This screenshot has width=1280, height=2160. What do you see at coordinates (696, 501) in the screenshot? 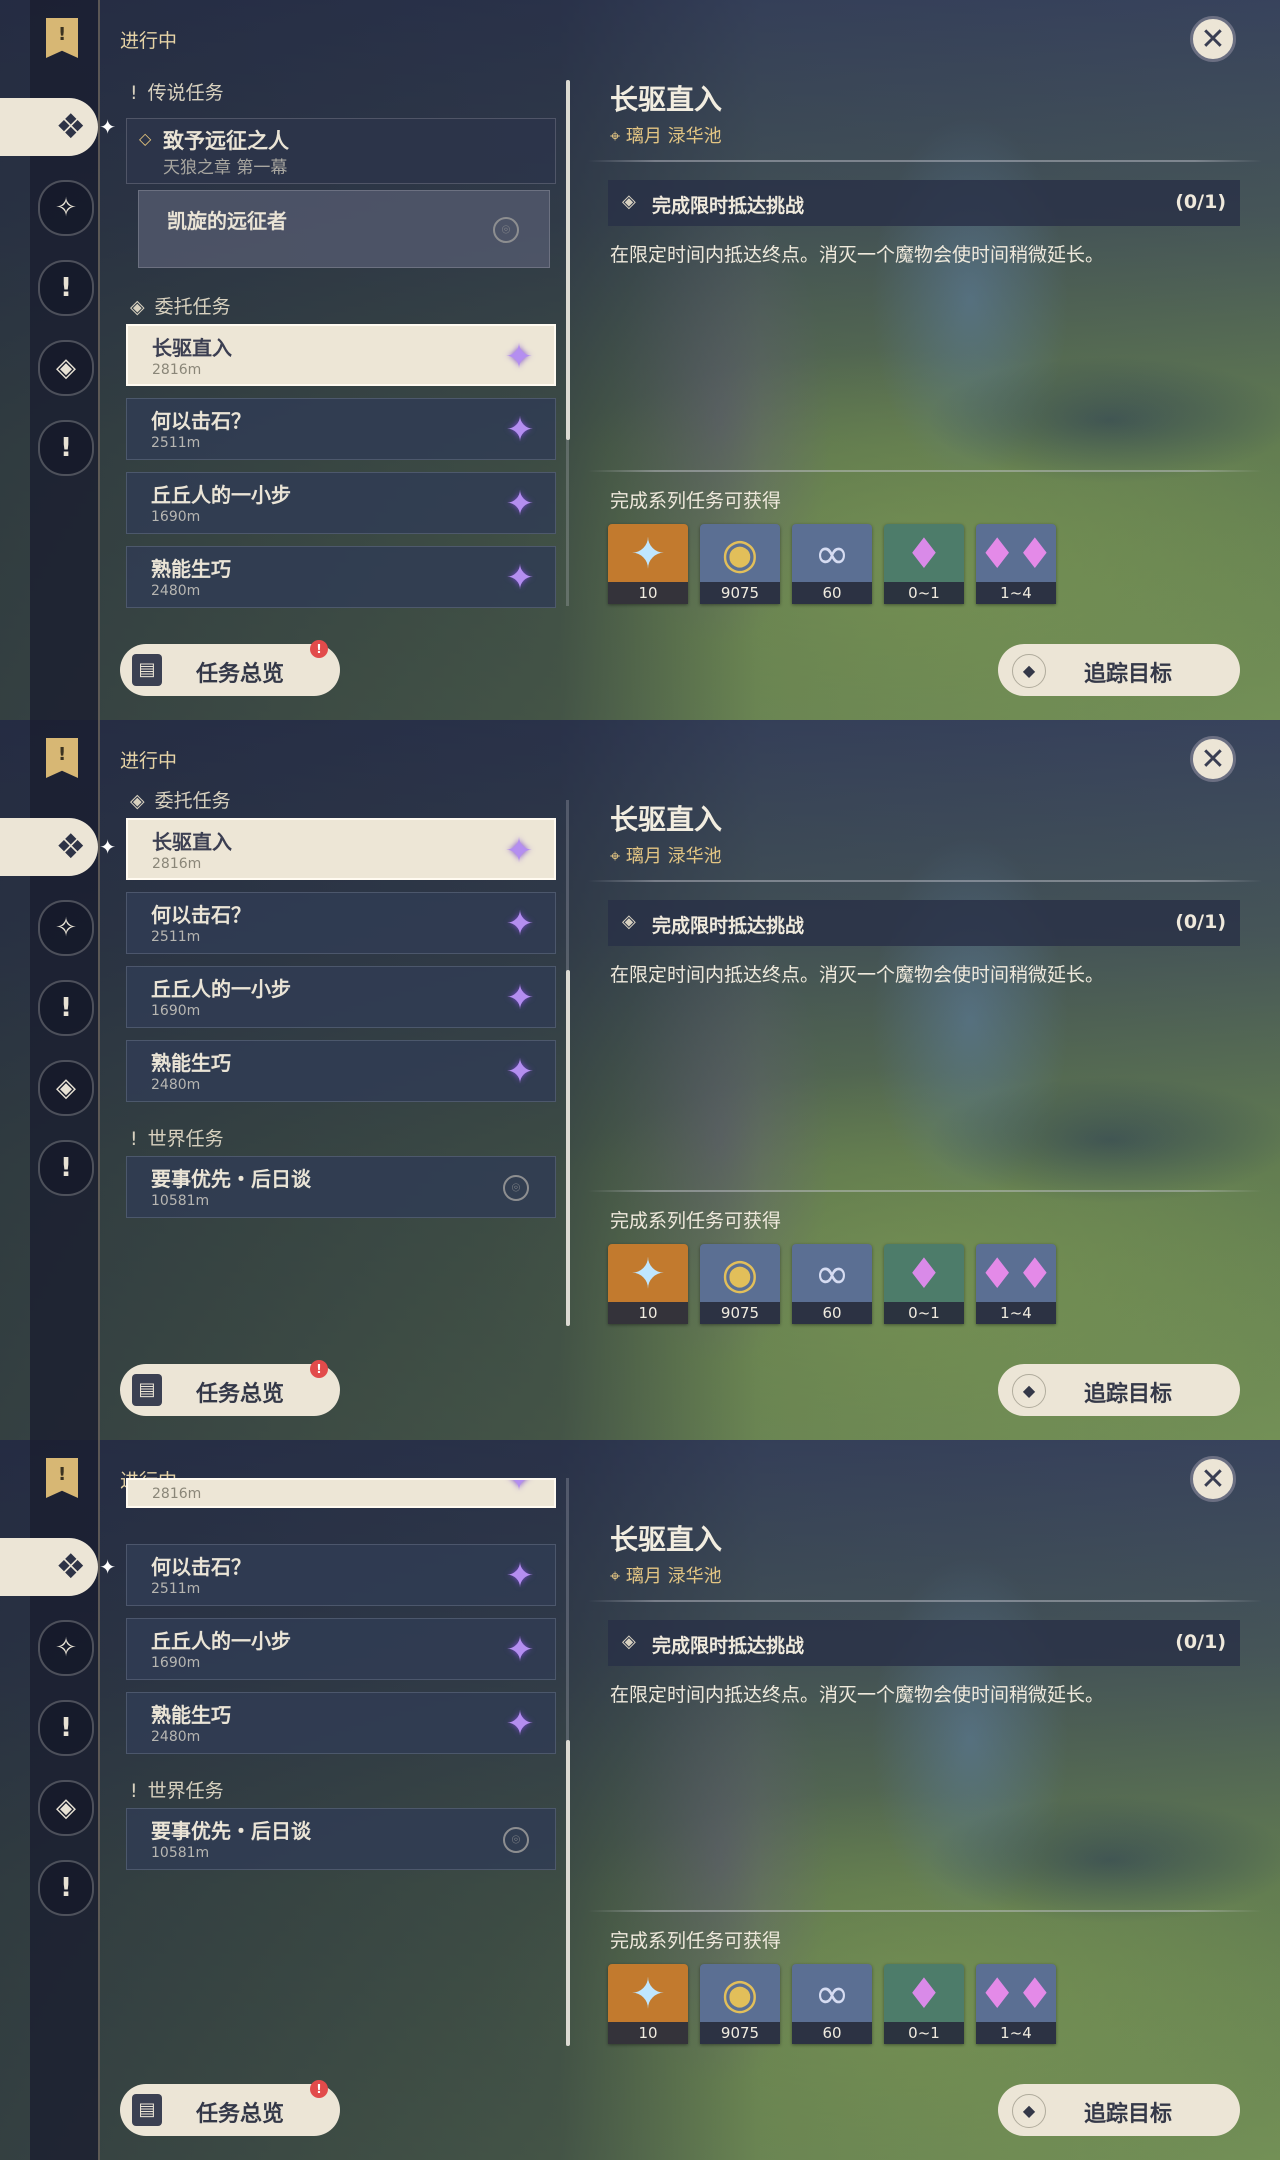
I see `reward-title: 完成系列任务可获得` at bounding box center [696, 501].